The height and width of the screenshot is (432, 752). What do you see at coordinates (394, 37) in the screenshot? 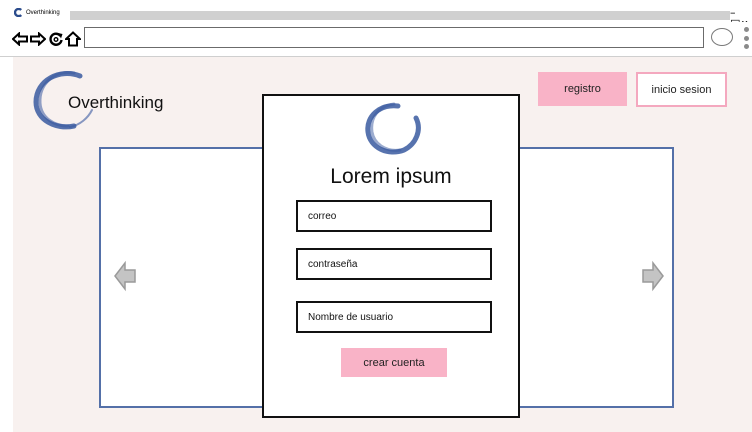
I see `address-bar` at bounding box center [394, 37].